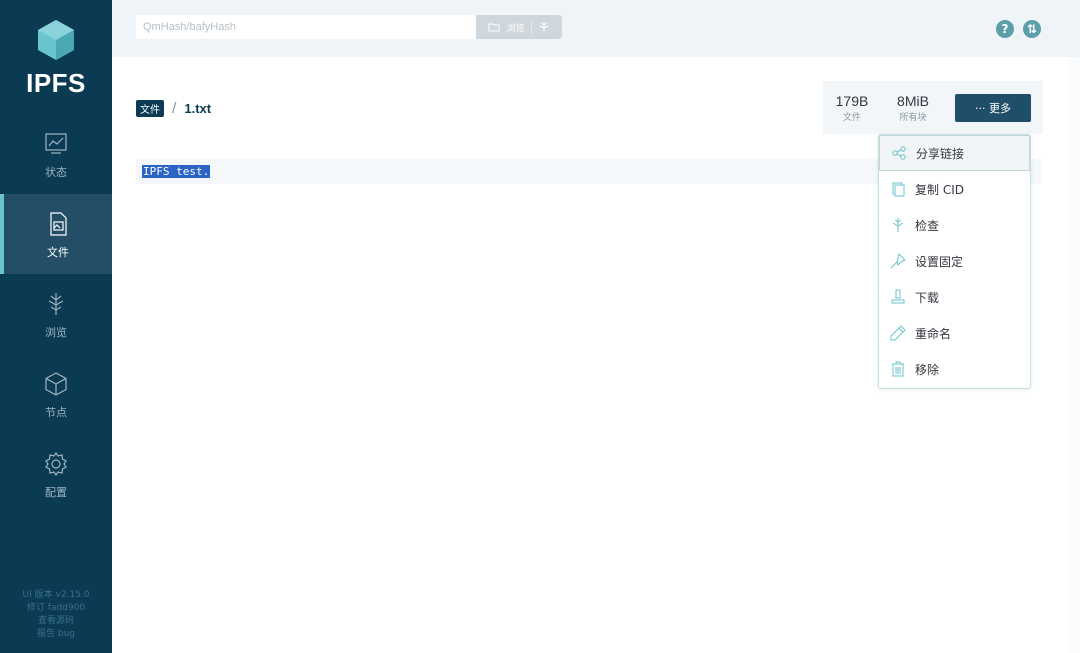 This screenshot has width=1080, height=653. I want to click on menu-item-set-pin: 设置固定, so click(954, 261).